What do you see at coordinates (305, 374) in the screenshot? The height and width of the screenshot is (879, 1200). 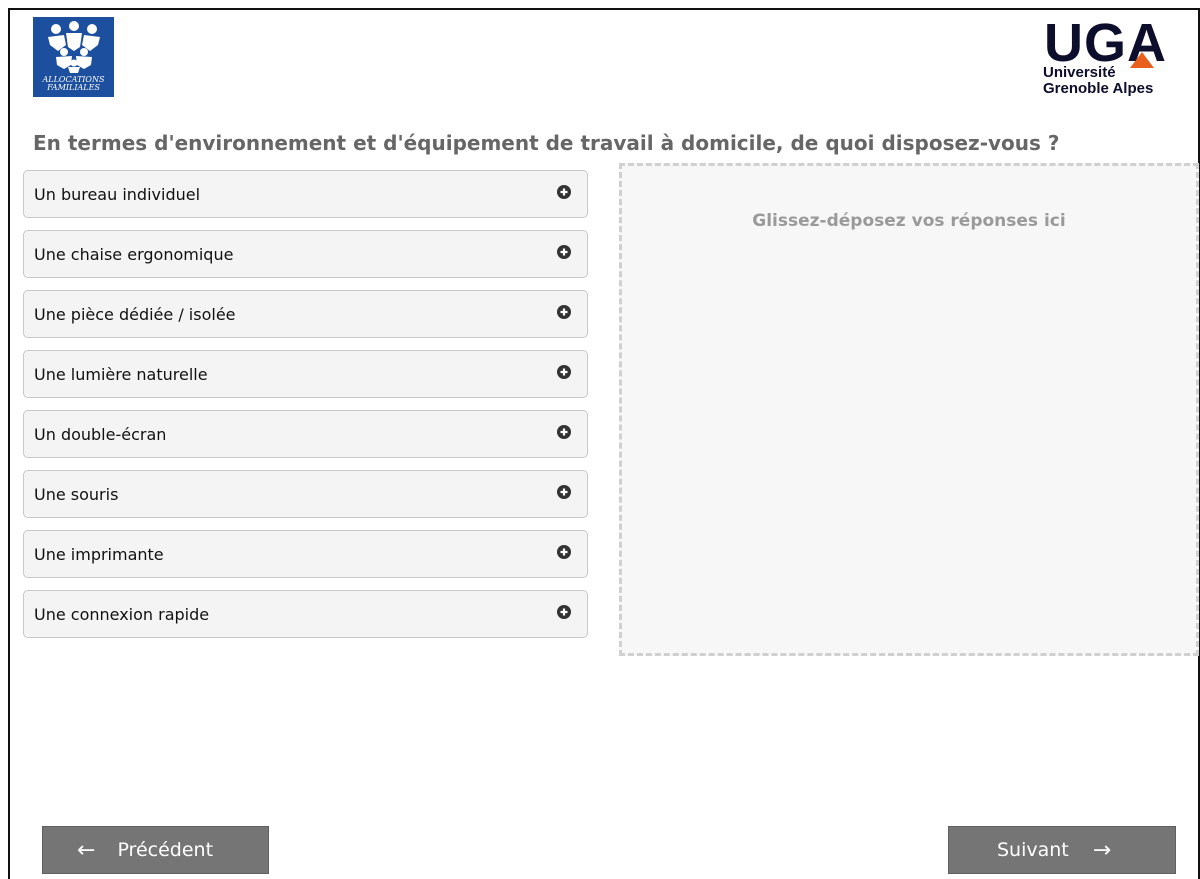 I see `answer-option: Une lumière naturelle` at bounding box center [305, 374].